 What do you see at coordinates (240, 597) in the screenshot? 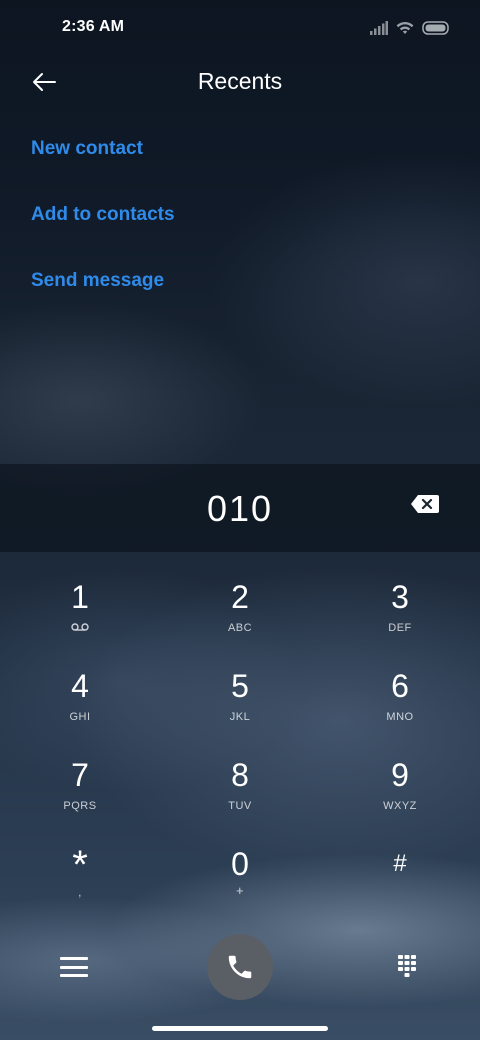
I see `key-digit: 2` at bounding box center [240, 597].